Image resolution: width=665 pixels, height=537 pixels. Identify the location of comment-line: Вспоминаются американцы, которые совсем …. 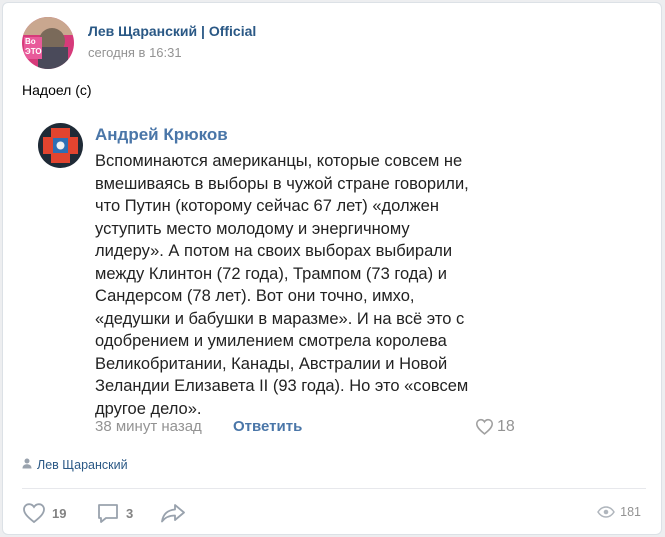
(279, 161).